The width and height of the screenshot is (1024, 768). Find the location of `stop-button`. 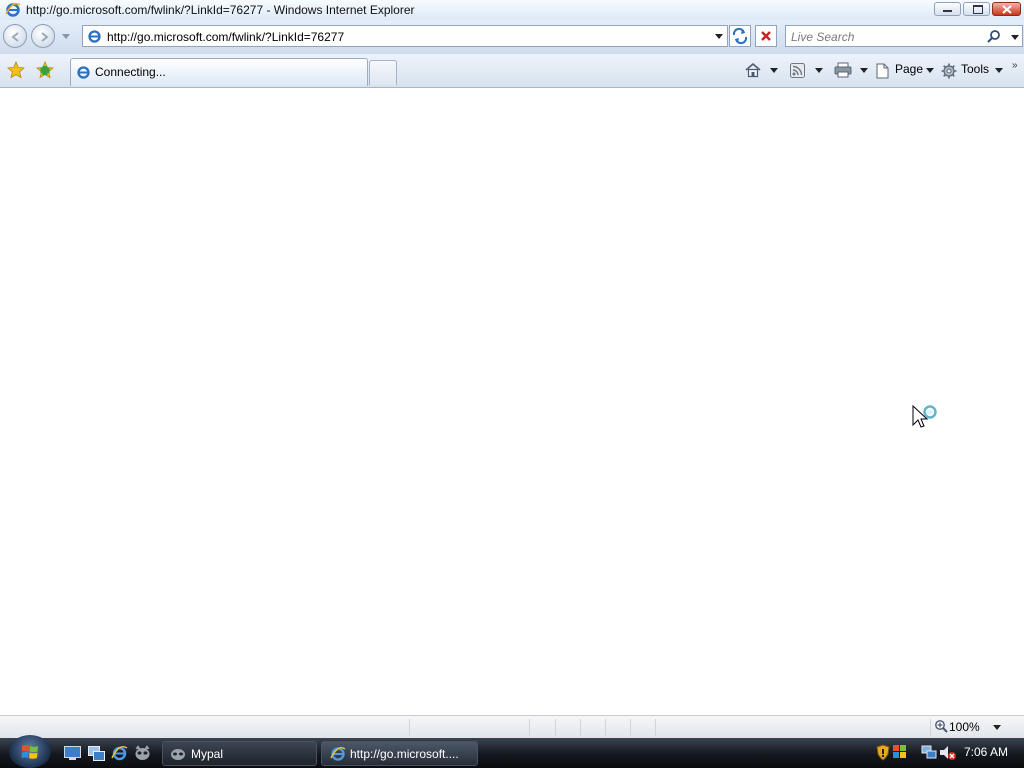

stop-button is located at coordinates (766, 36).